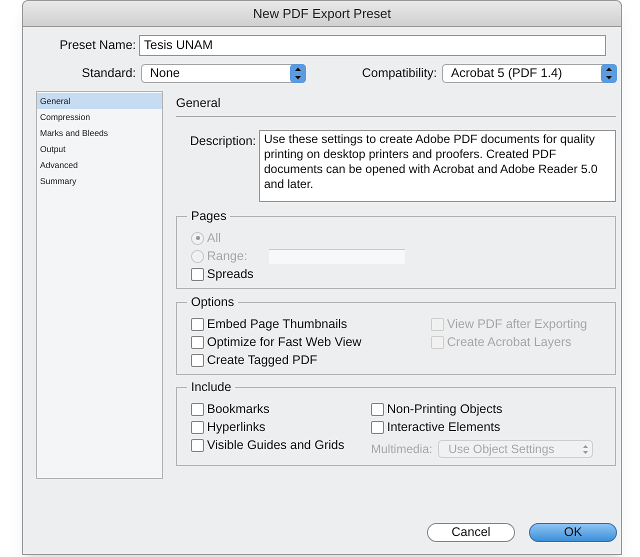 This screenshot has height=557, width=640. I want to click on standard-dropdown: None, so click(223, 73).